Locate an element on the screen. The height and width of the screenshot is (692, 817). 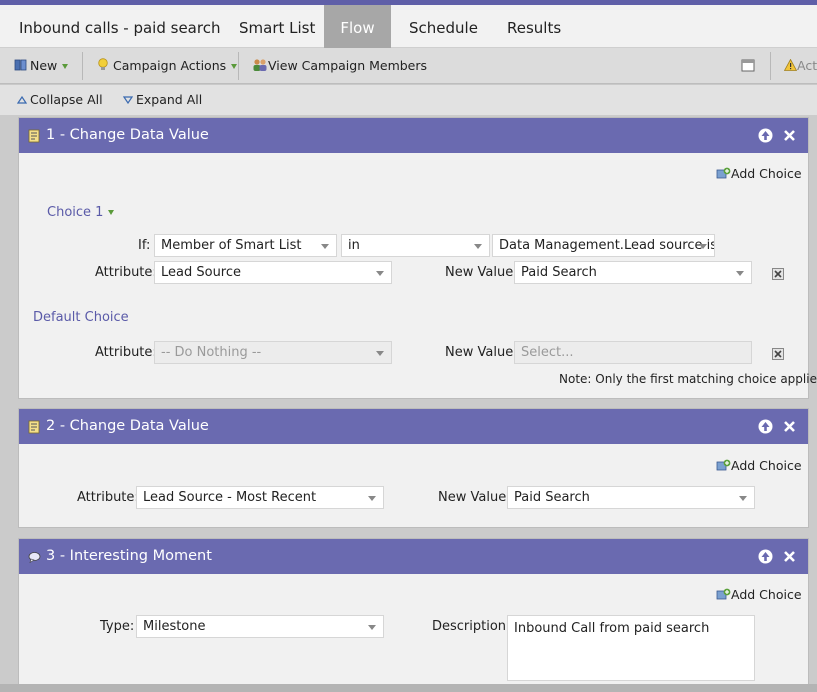
campaign-actions-button: Campaign Actions is located at coordinates (167, 66).